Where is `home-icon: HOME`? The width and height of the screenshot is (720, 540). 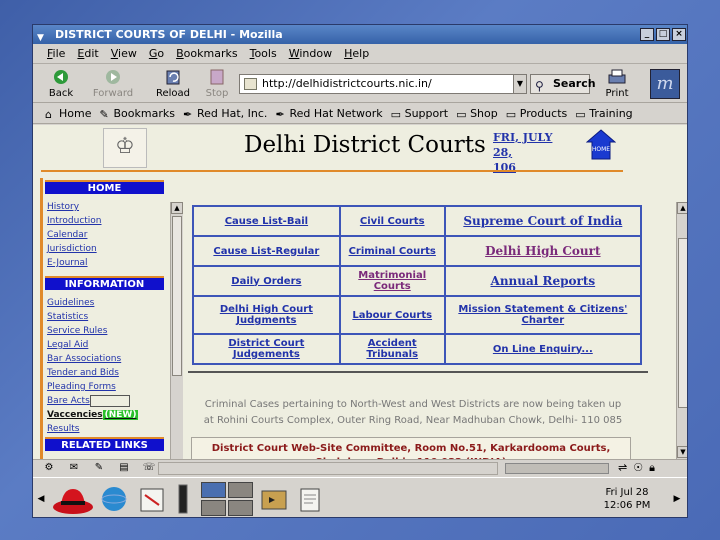 home-icon: HOME is located at coordinates (601, 145).